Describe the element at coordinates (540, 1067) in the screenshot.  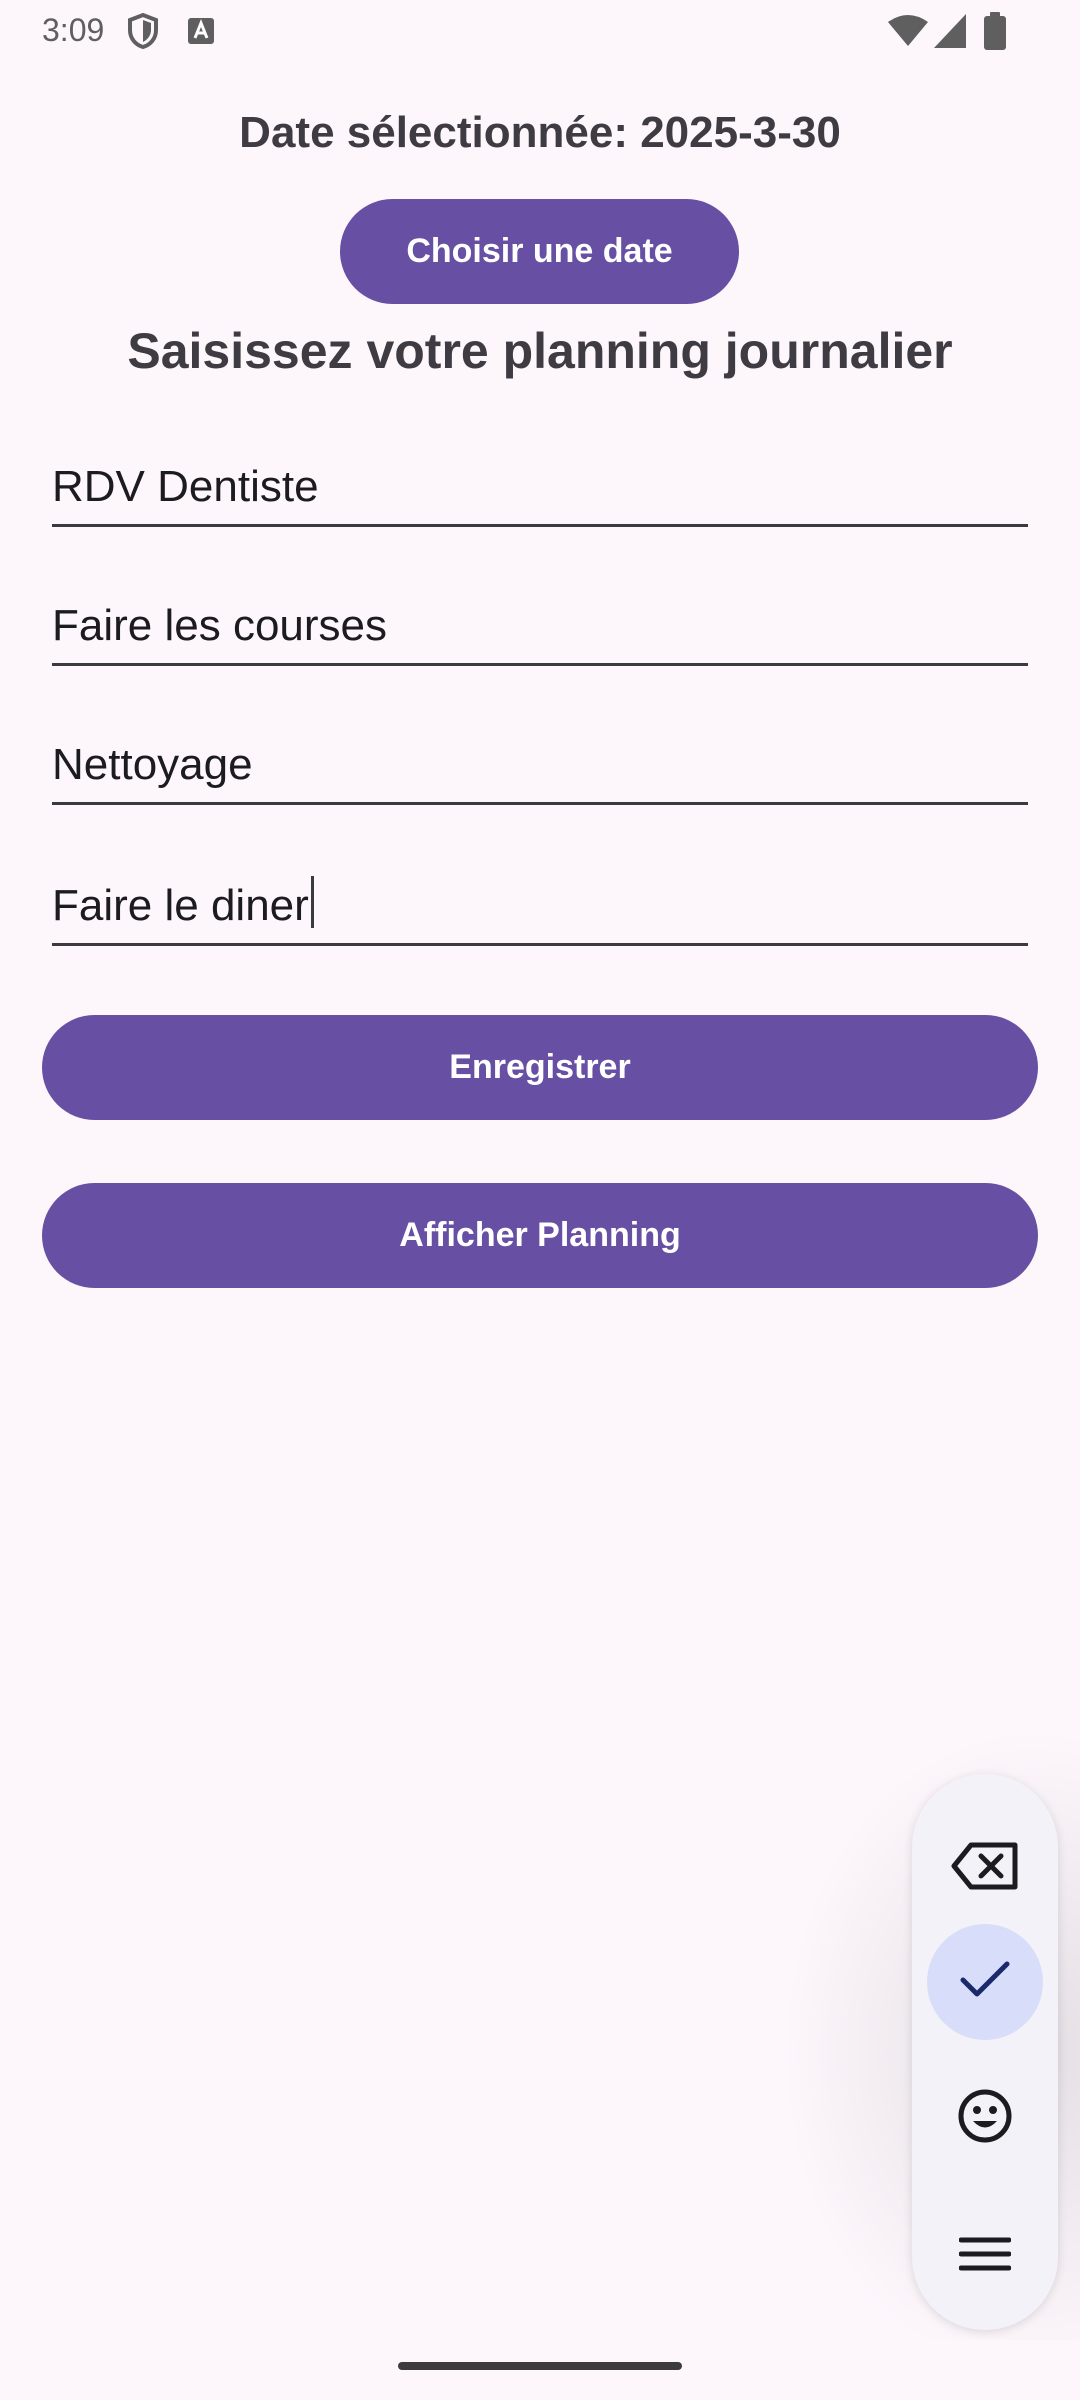
I see `save-button: Enregistrer` at that location.